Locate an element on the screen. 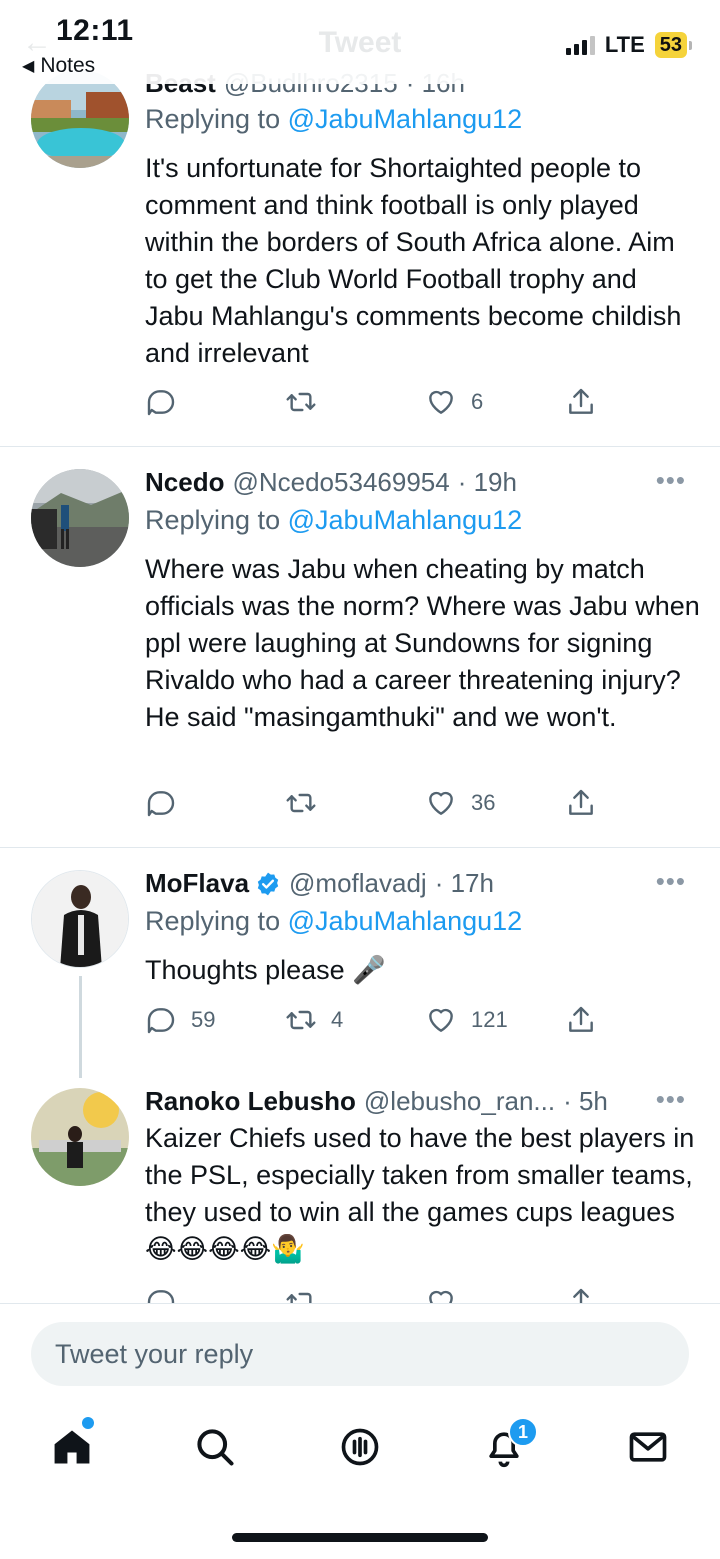 The width and height of the screenshot is (720, 1559). spaces-icon is located at coordinates (360, 1447).